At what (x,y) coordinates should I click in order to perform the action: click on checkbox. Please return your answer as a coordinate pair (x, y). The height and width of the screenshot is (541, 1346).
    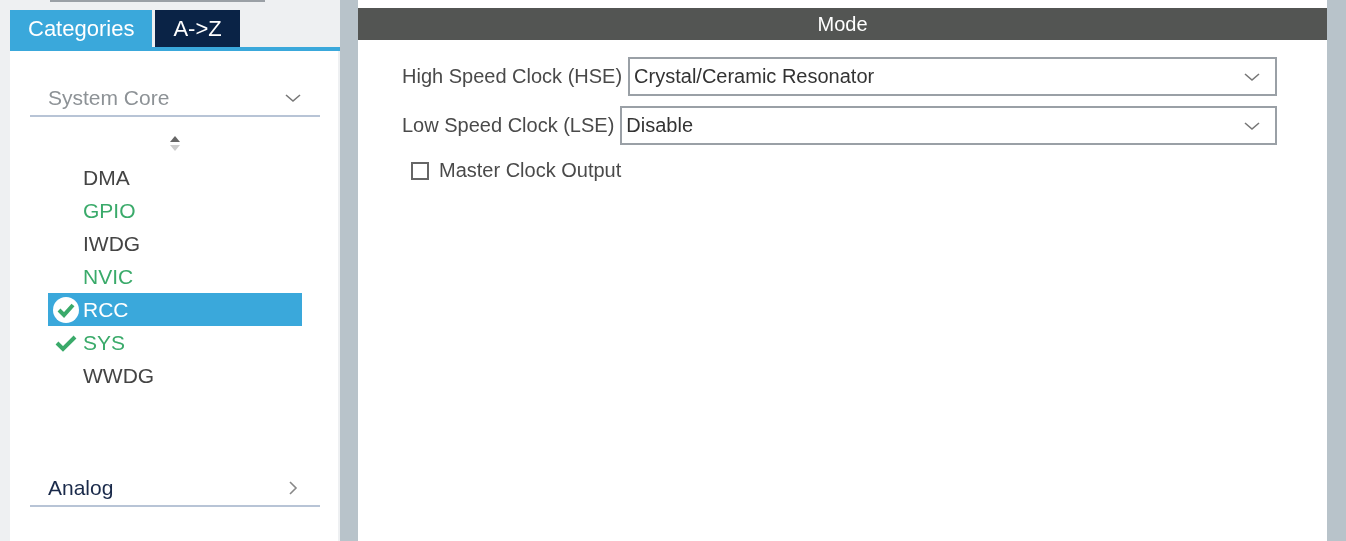
    Looking at the image, I should click on (420, 170).